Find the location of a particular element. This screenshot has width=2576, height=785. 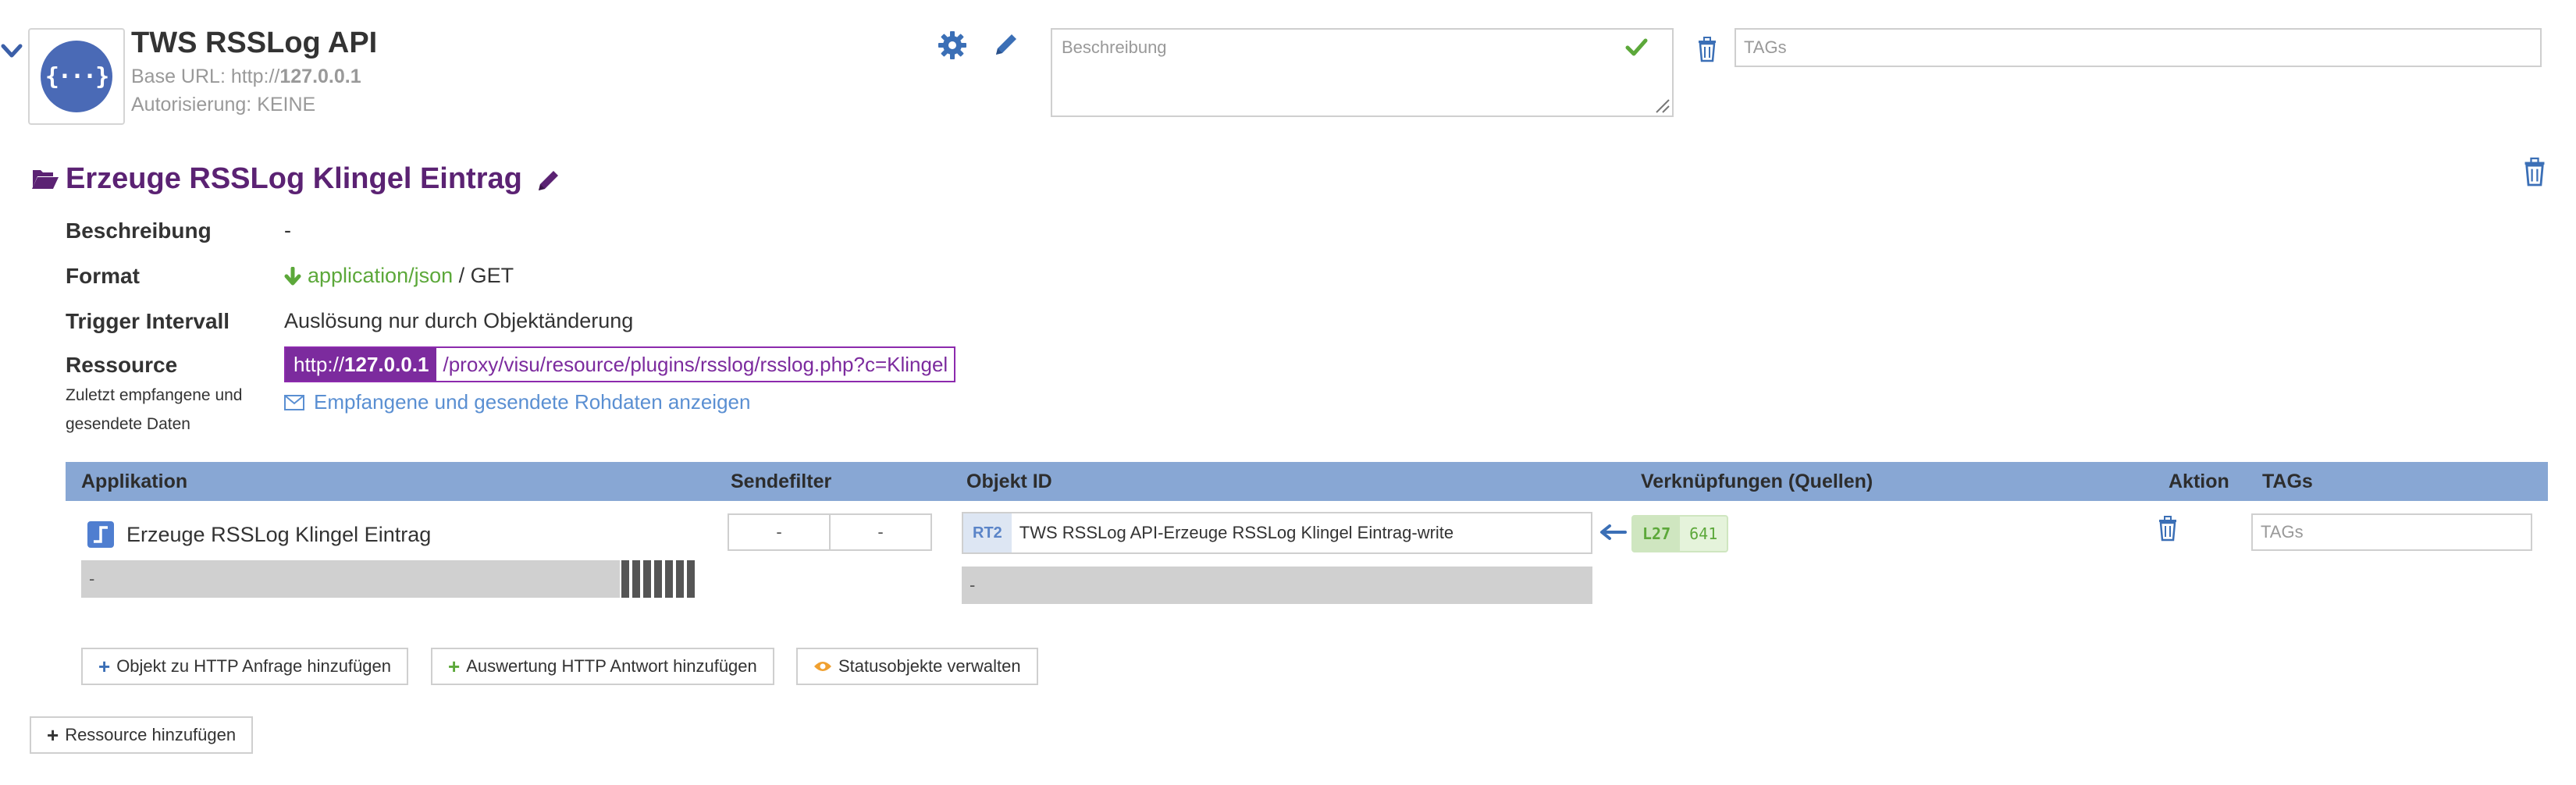

th-action: Aktion is located at coordinates (2199, 481).